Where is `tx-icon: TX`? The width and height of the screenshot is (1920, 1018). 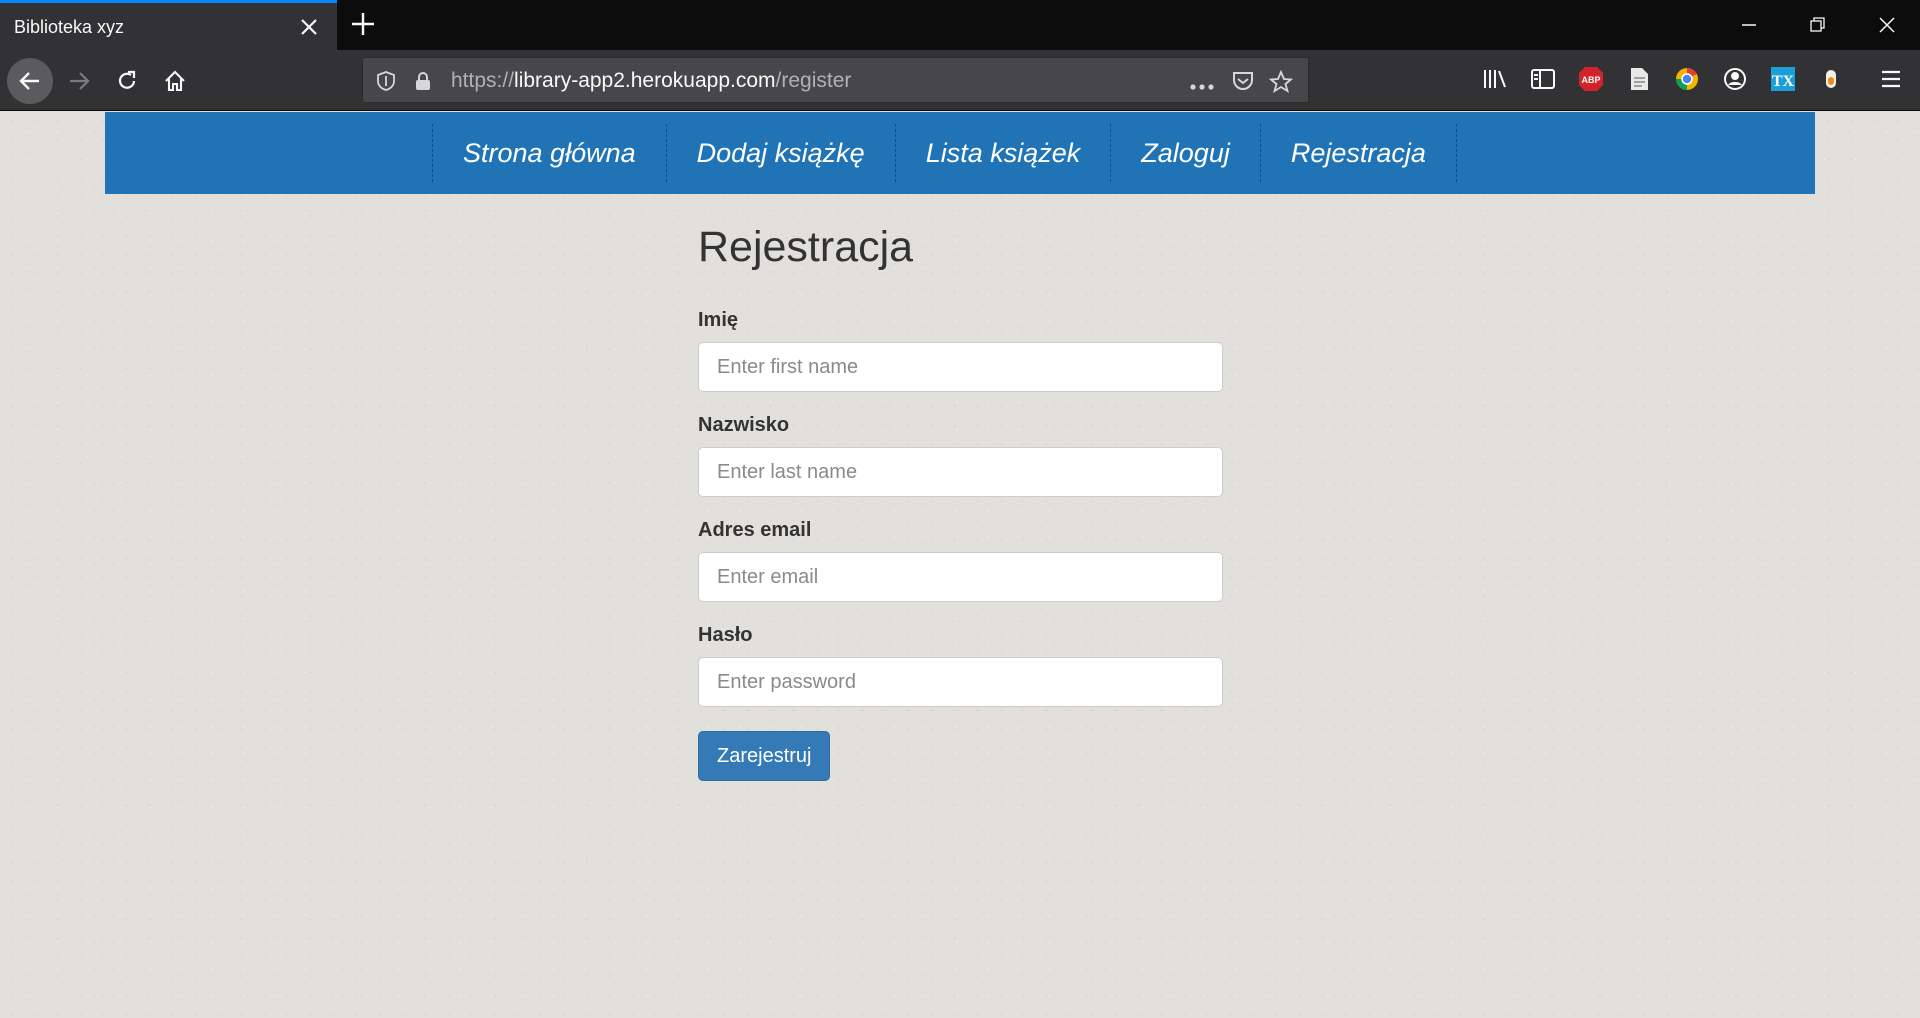
tx-icon: TX is located at coordinates (1785, 81).